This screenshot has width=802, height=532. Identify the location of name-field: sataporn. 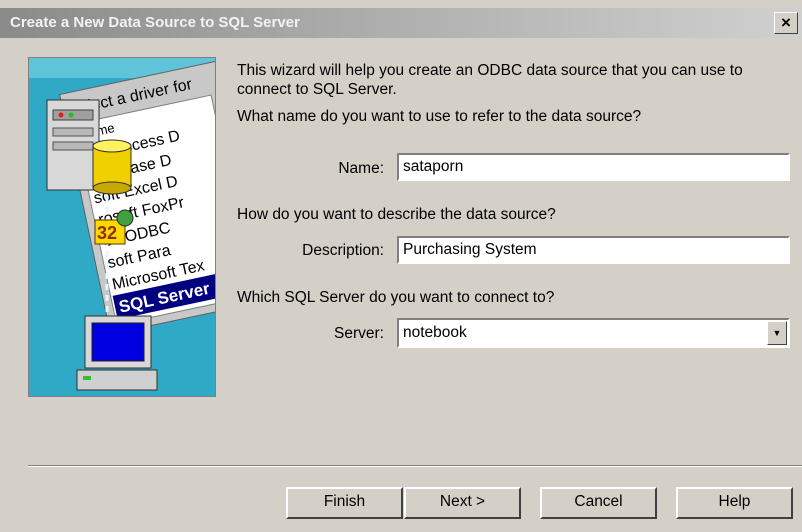
(593, 167).